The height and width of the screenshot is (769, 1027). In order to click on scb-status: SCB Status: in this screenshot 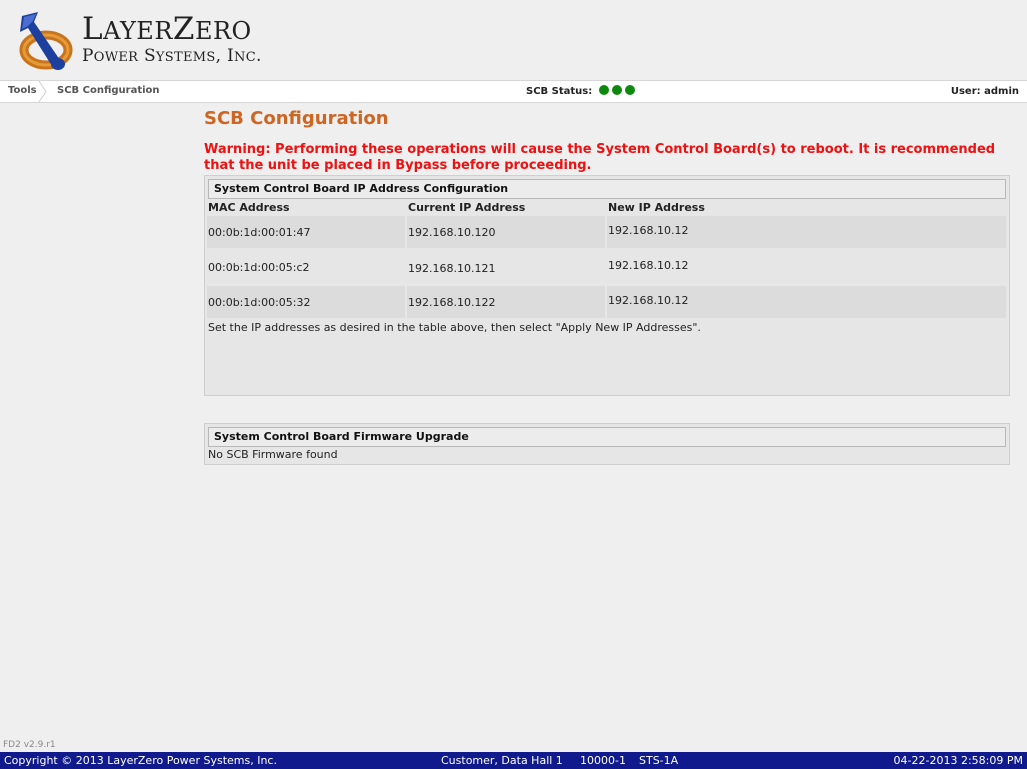, I will do `click(580, 91)`.